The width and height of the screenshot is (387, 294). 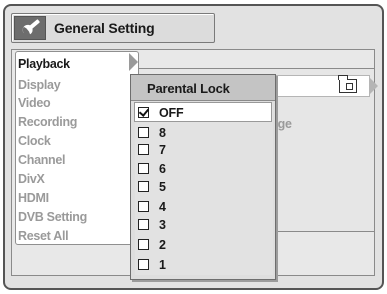 I want to click on menu-item-divx: DivX, so click(x=31, y=179).